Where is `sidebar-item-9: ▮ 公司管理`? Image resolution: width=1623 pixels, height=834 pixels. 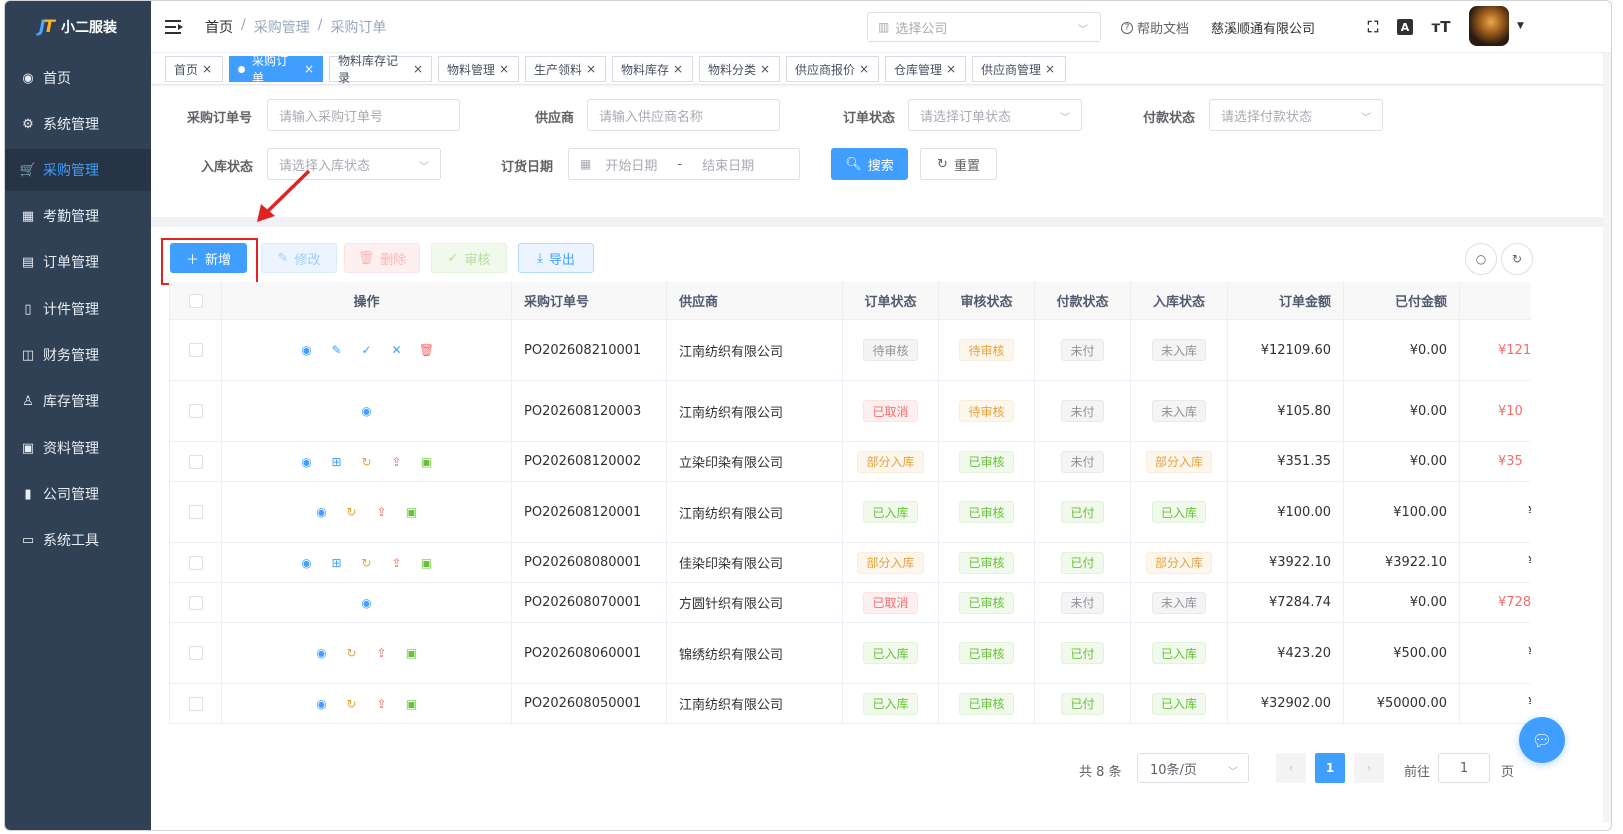
sidebar-item-9: ▮ 公司管理 is located at coordinates (78, 494).